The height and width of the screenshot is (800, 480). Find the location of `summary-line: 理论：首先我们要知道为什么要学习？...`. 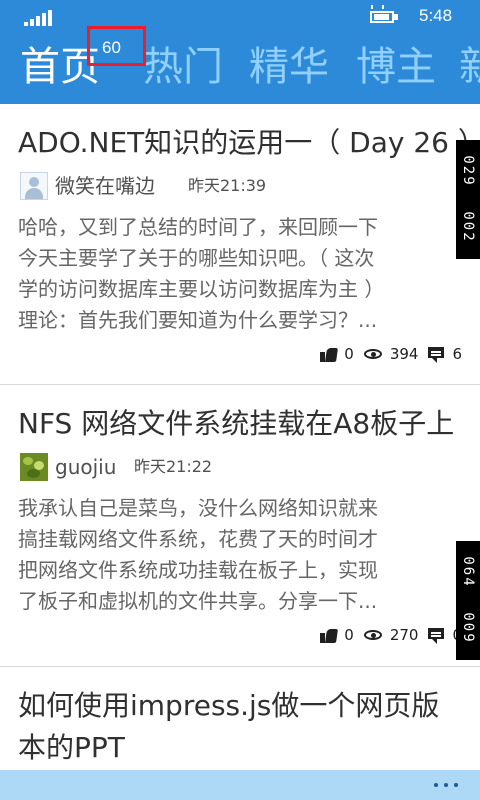

summary-line: 理论：首先我们要知道为什么要学习？... is located at coordinates (198, 320).